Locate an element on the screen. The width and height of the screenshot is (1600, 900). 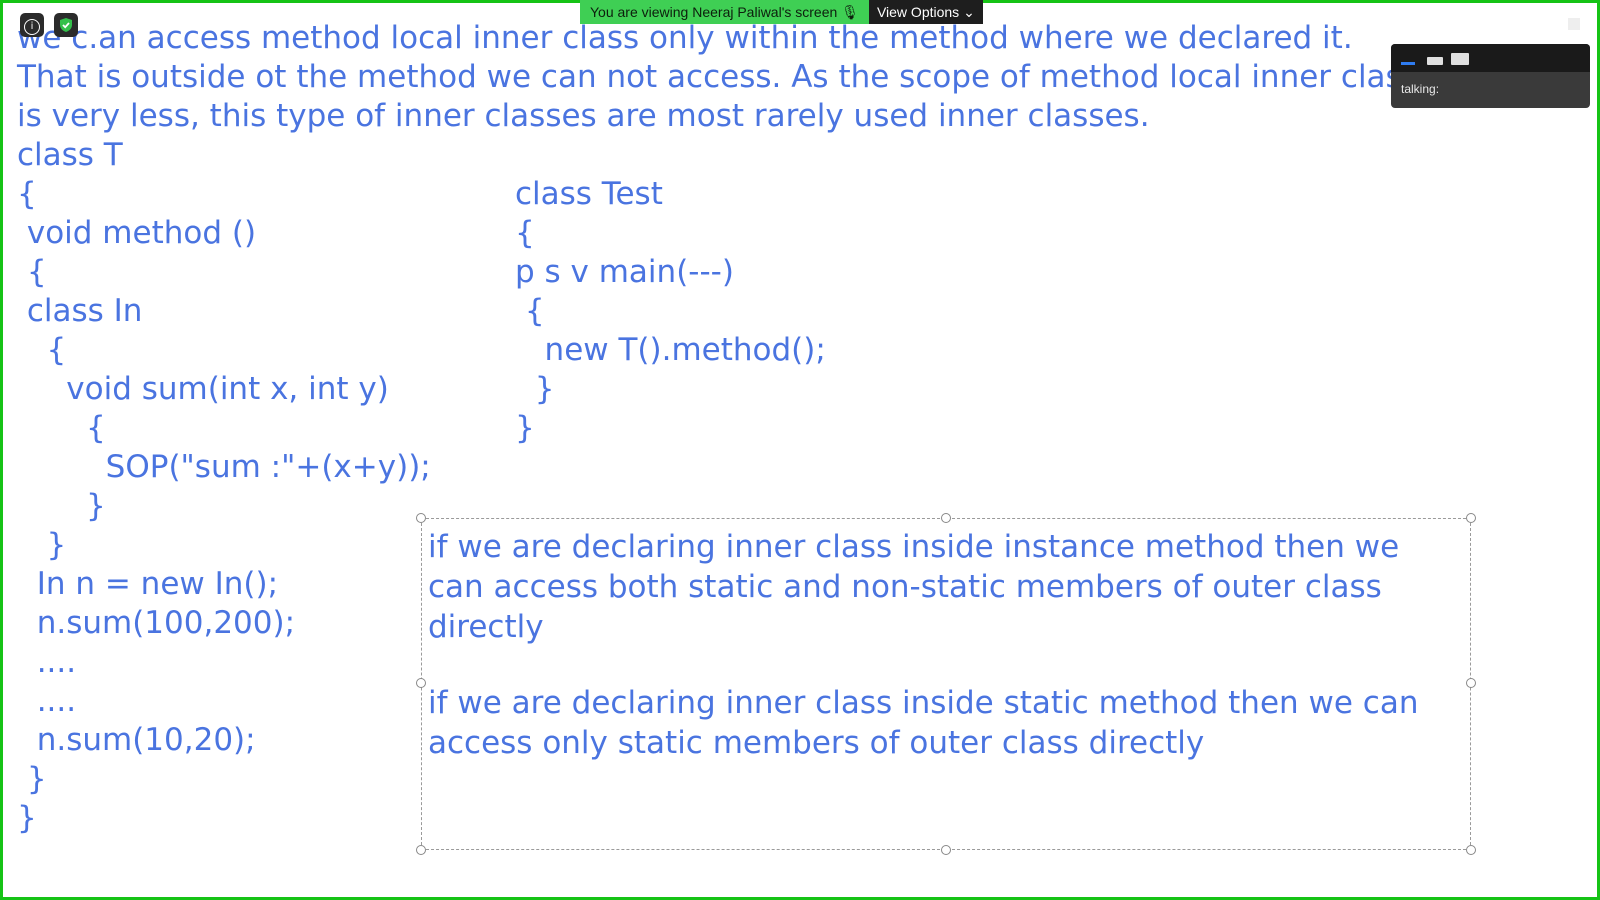
code-line: void method () is located at coordinates (137, 233).